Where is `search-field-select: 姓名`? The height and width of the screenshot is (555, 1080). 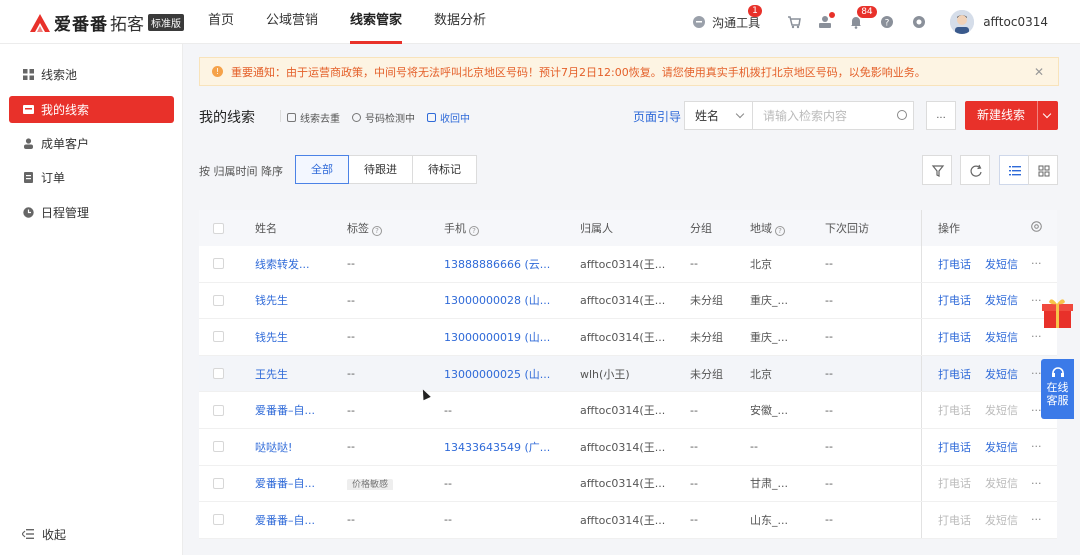
search-field-select: 姓名 is located at coordinates (719, 115).